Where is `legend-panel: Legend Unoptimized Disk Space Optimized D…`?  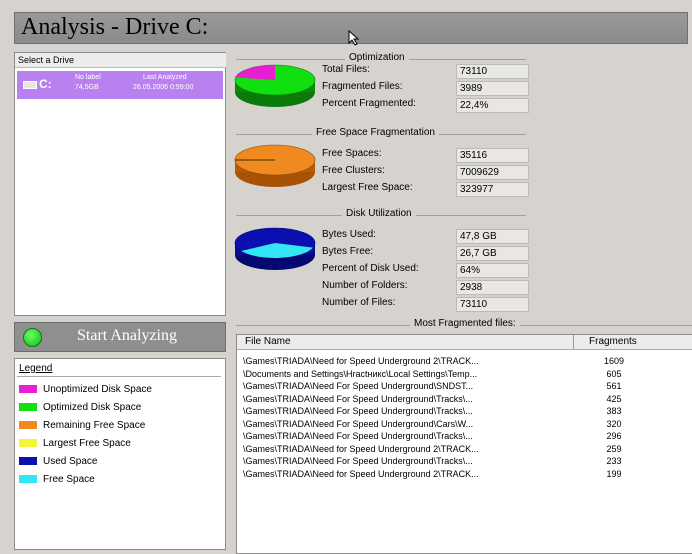
legend-panel: Legend Unoptimized Disk Space Optimized D… is located at coordinates (120, 454).